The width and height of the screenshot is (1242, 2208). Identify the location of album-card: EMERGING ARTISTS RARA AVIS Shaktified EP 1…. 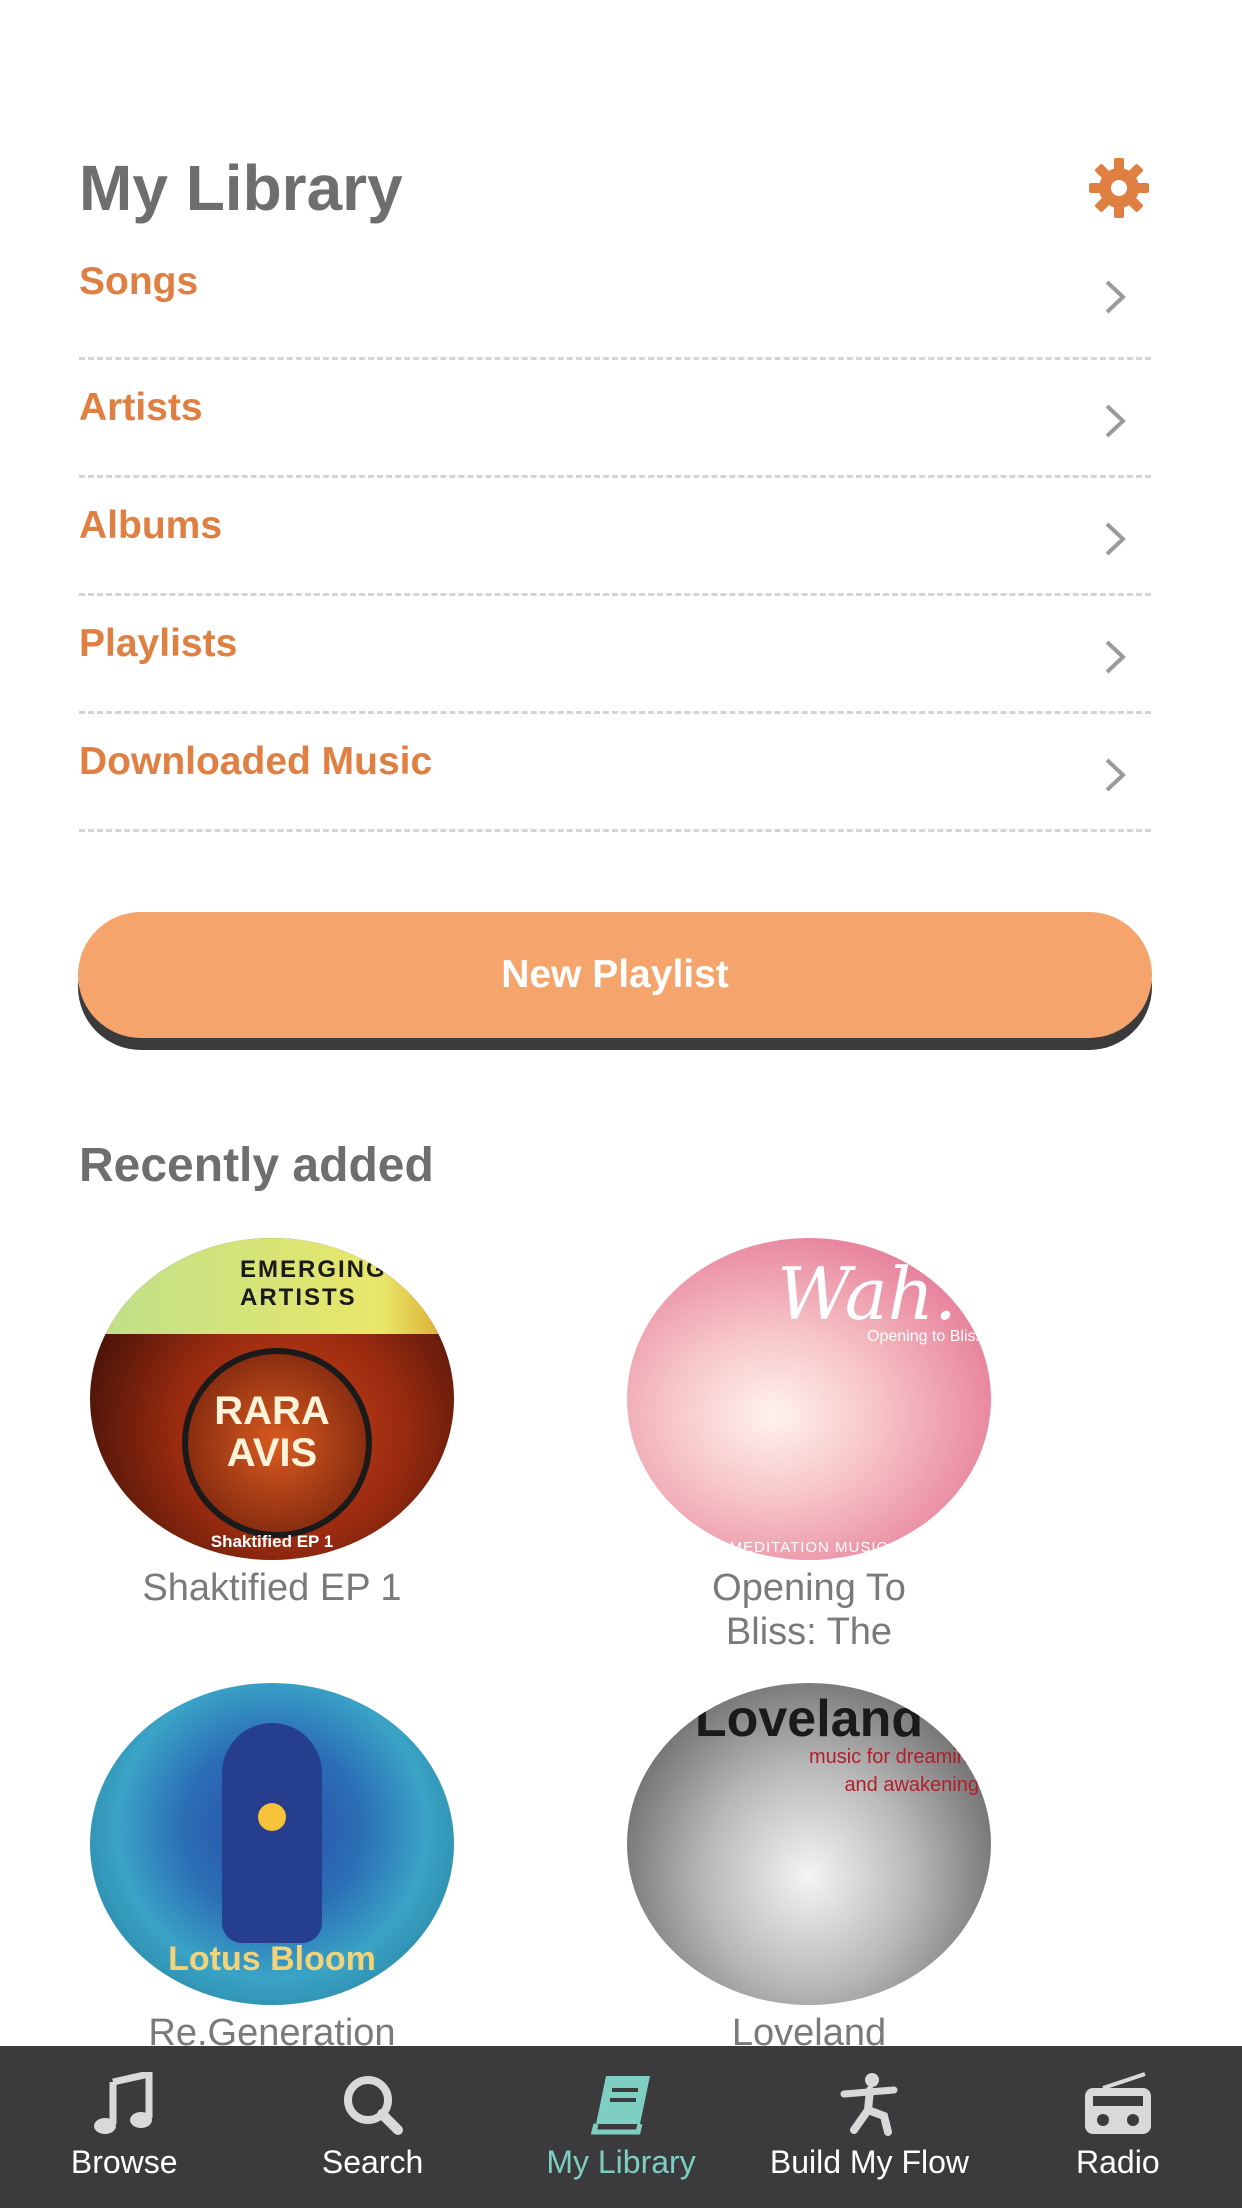
(272, 1424).